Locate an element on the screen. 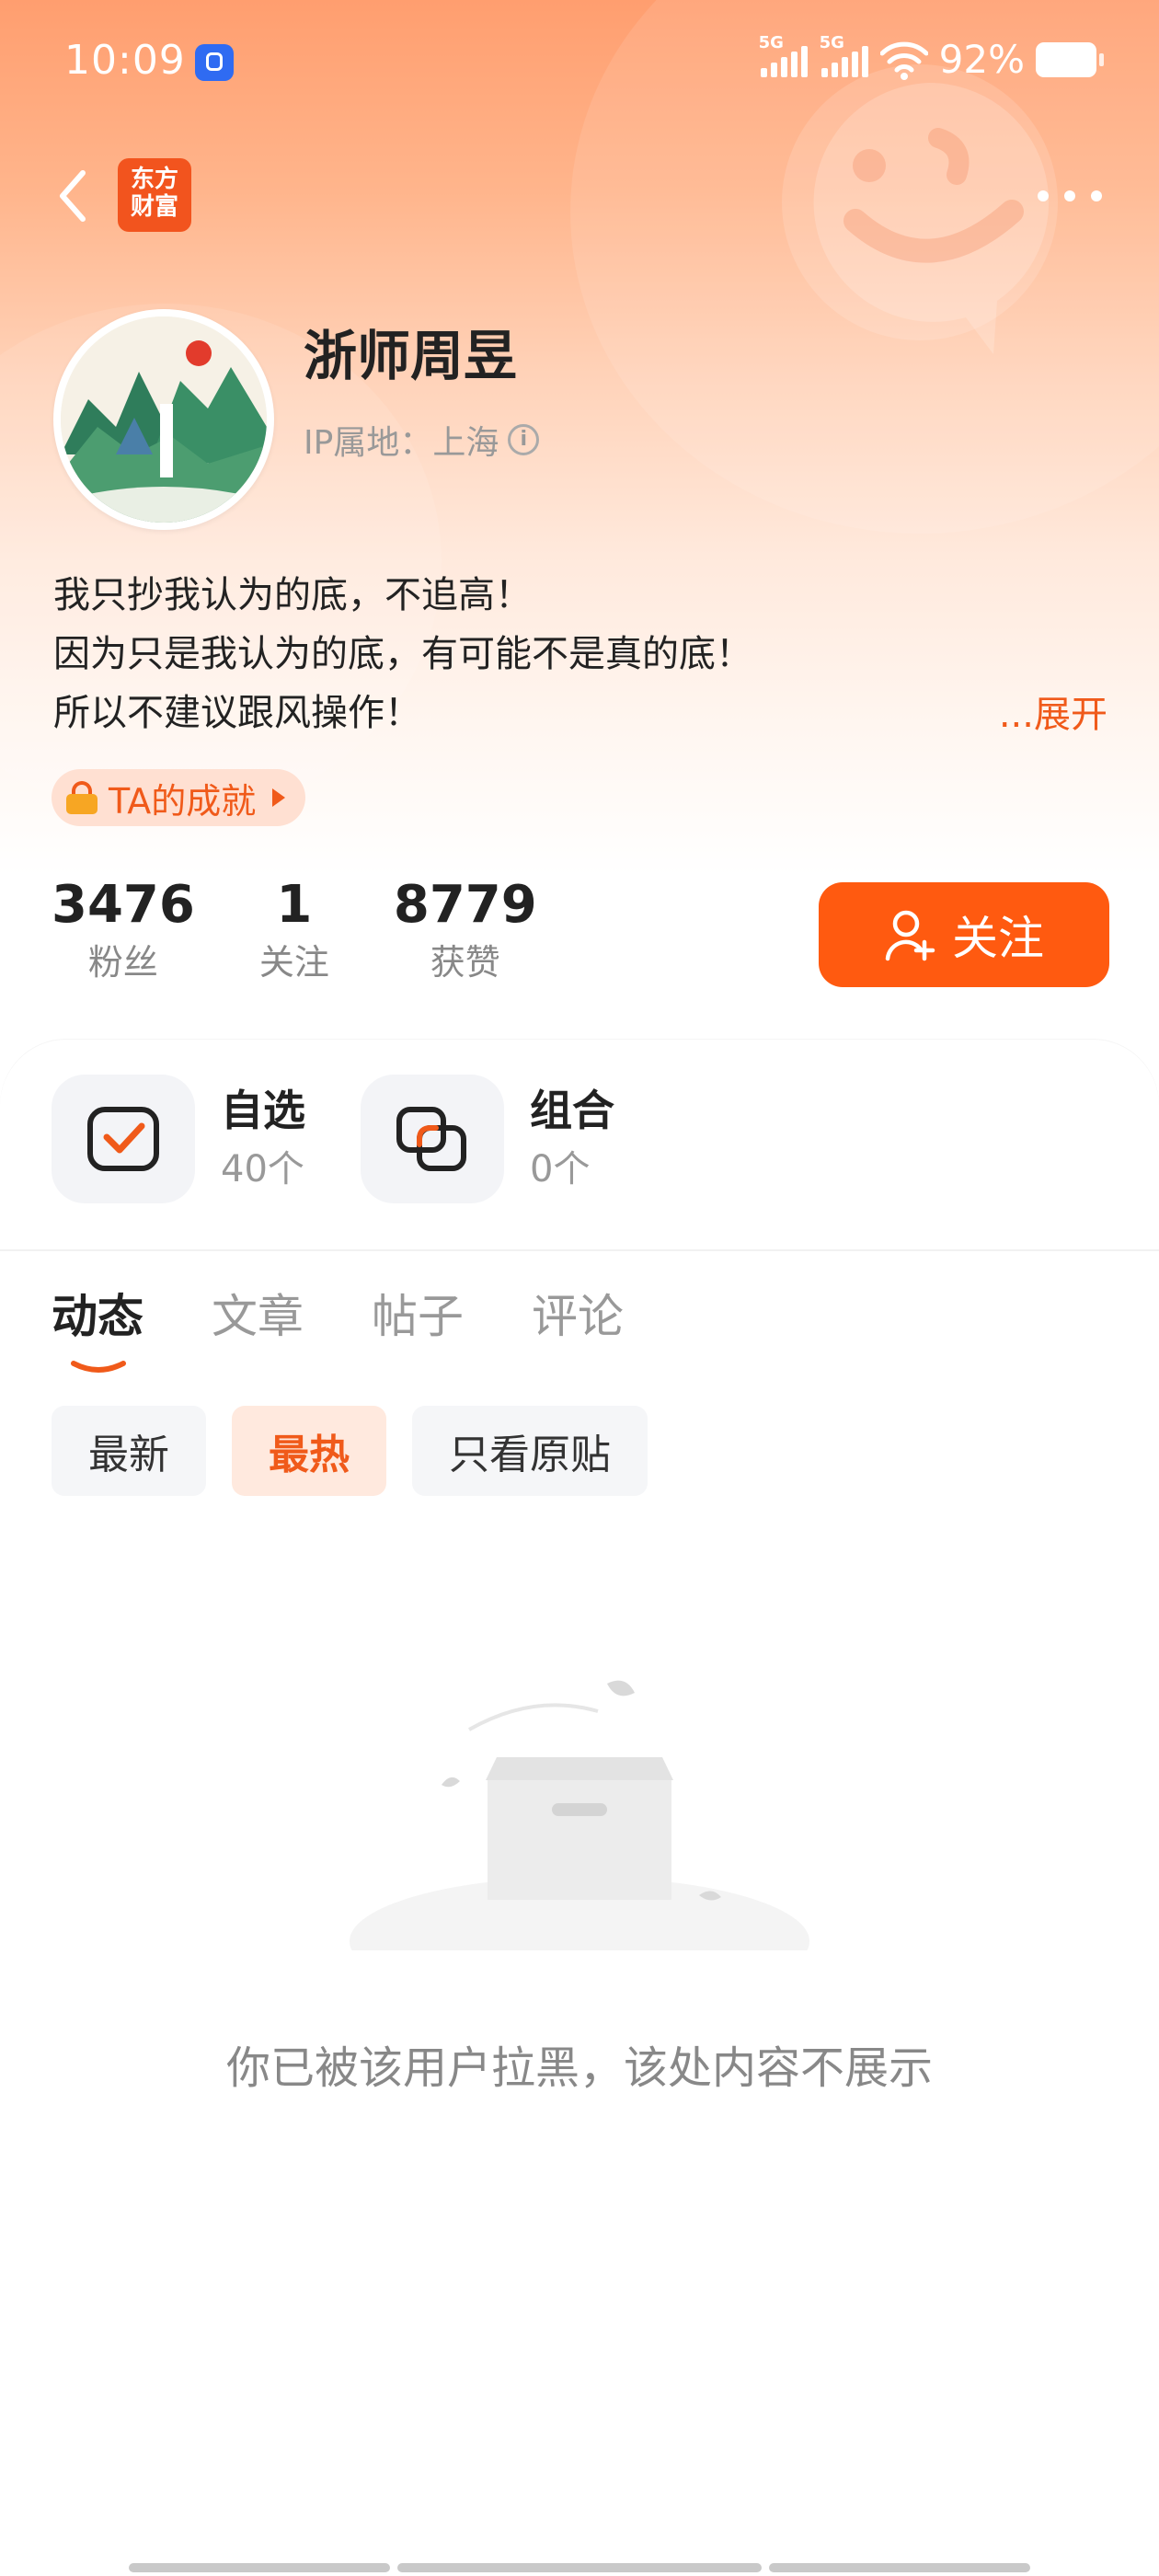 This screenshot has width=1159, height=2576. portfolio-squares-icon is located at coordinates (431, 1139).